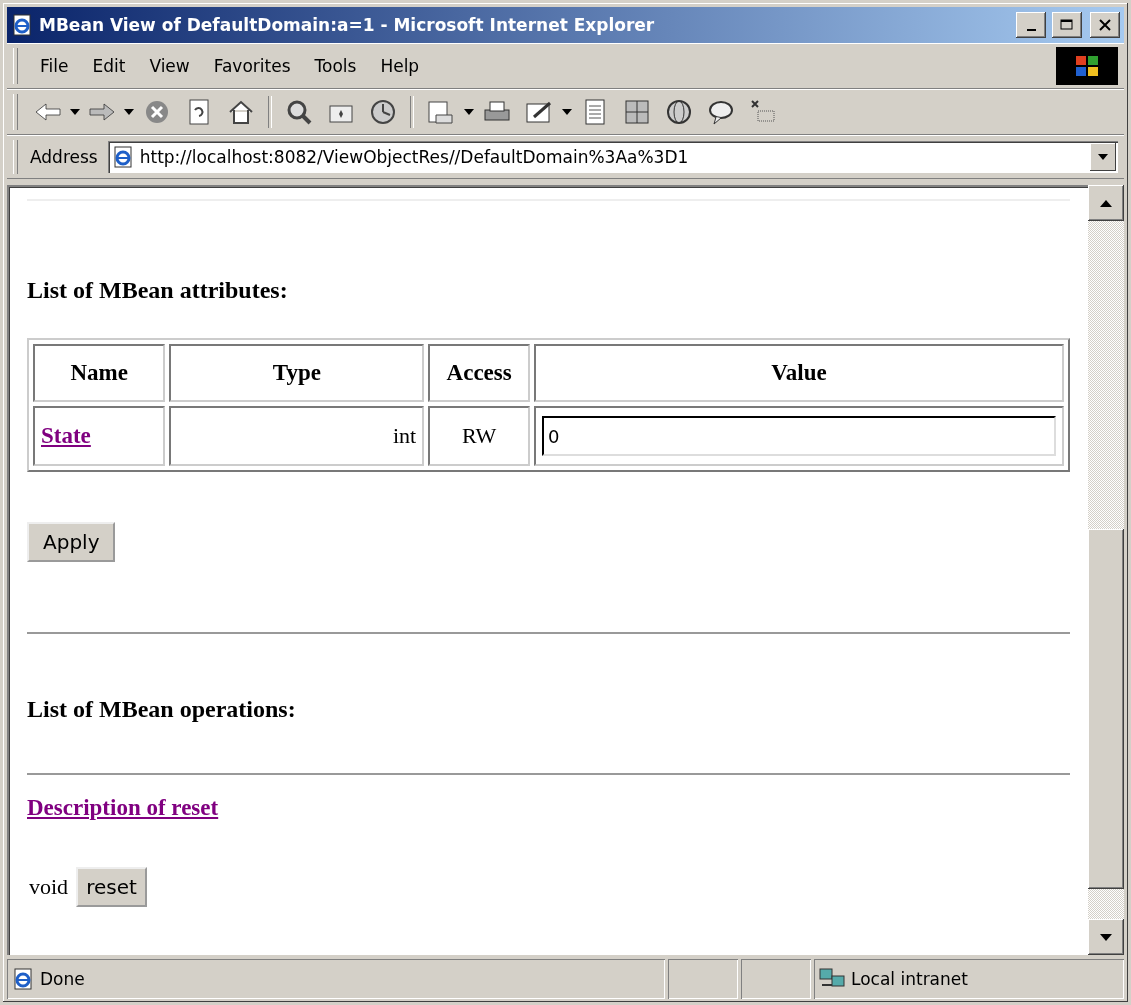  I want to click on globe-icon, so click(679, 112).